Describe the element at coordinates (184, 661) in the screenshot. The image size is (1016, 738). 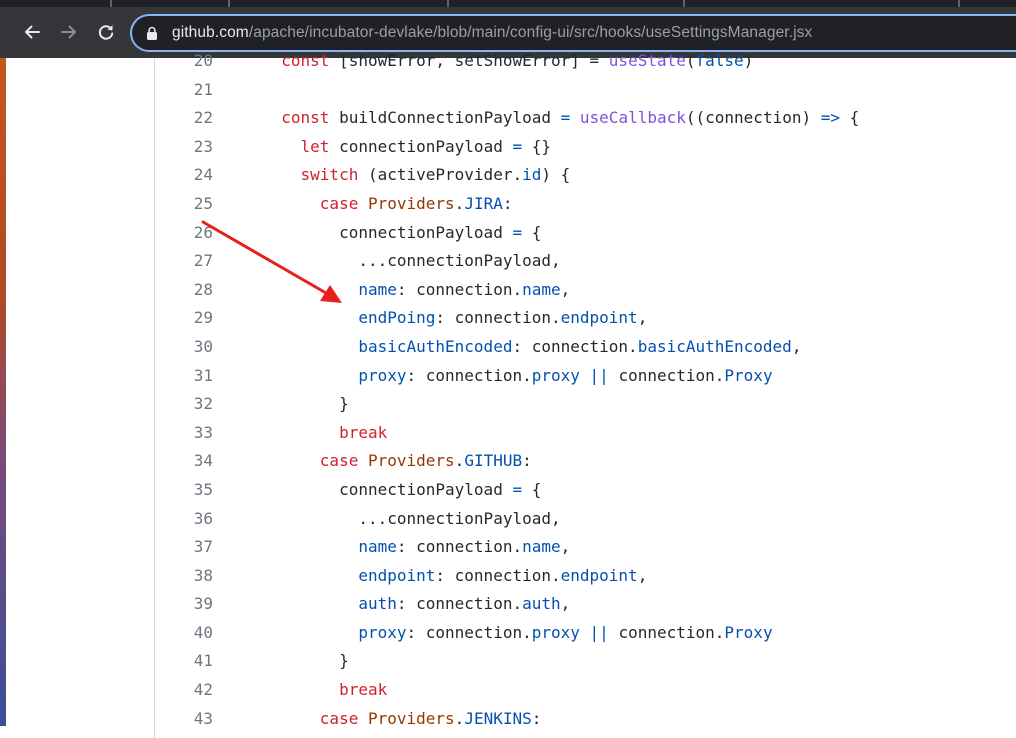
I see `line-number: 41` at that location.